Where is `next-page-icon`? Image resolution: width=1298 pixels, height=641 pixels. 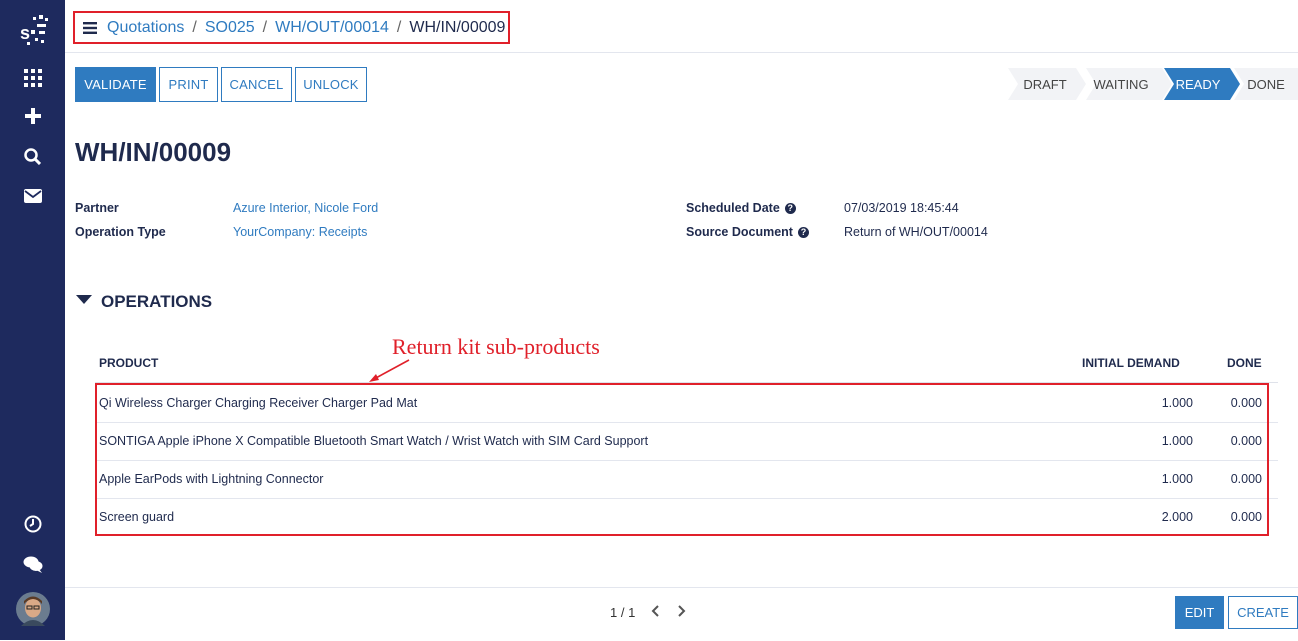 next-page-icon is located at coordinates (682, 613).